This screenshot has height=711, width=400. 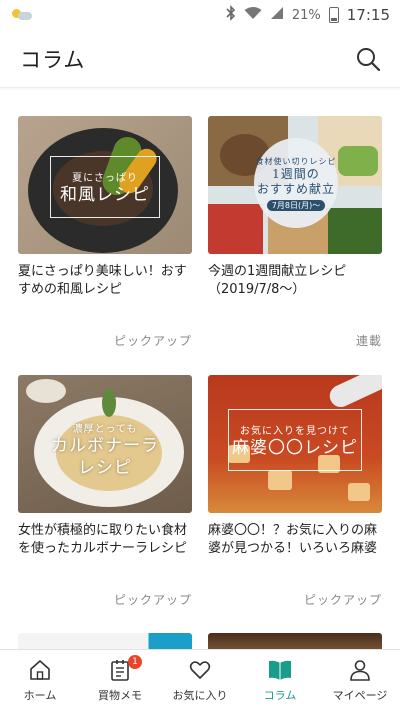 What do you see at coordinates (40, 670) in the screenshot?
I see `home-icon` at bounding box center [40, 670].